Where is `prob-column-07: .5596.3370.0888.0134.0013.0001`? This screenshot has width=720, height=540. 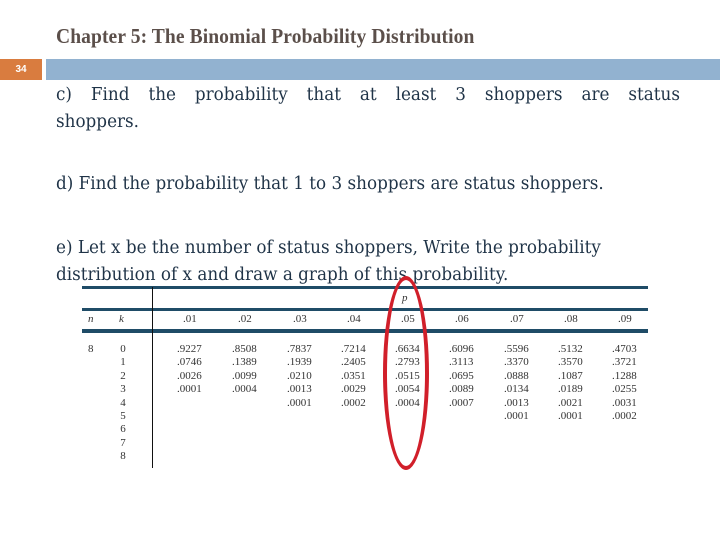 prob-column-07: .5596.3370.0888.0134.0013.0001 is located at coordinates (516, 403).